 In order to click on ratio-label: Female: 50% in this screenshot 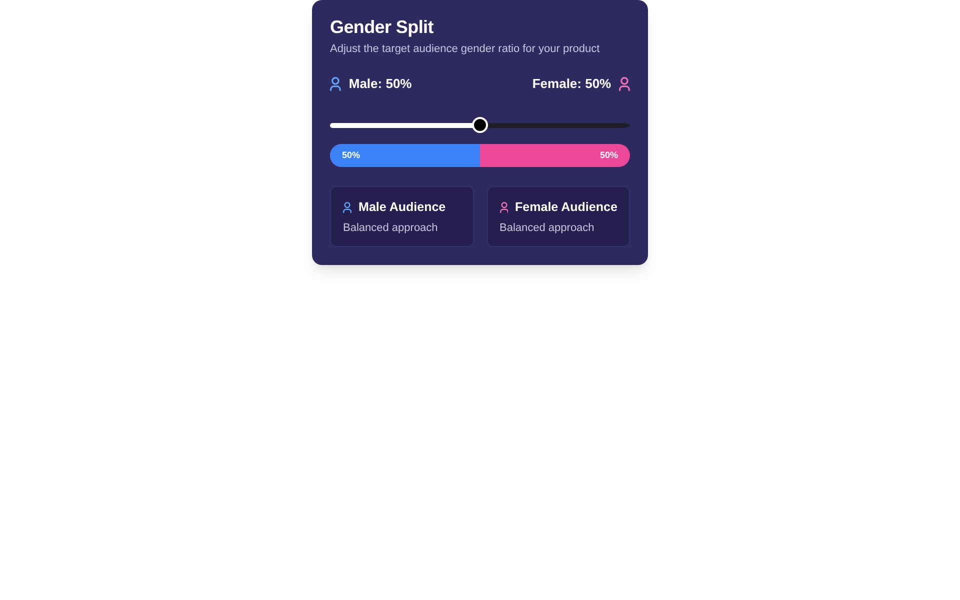, I will do `click(572, 84)`.